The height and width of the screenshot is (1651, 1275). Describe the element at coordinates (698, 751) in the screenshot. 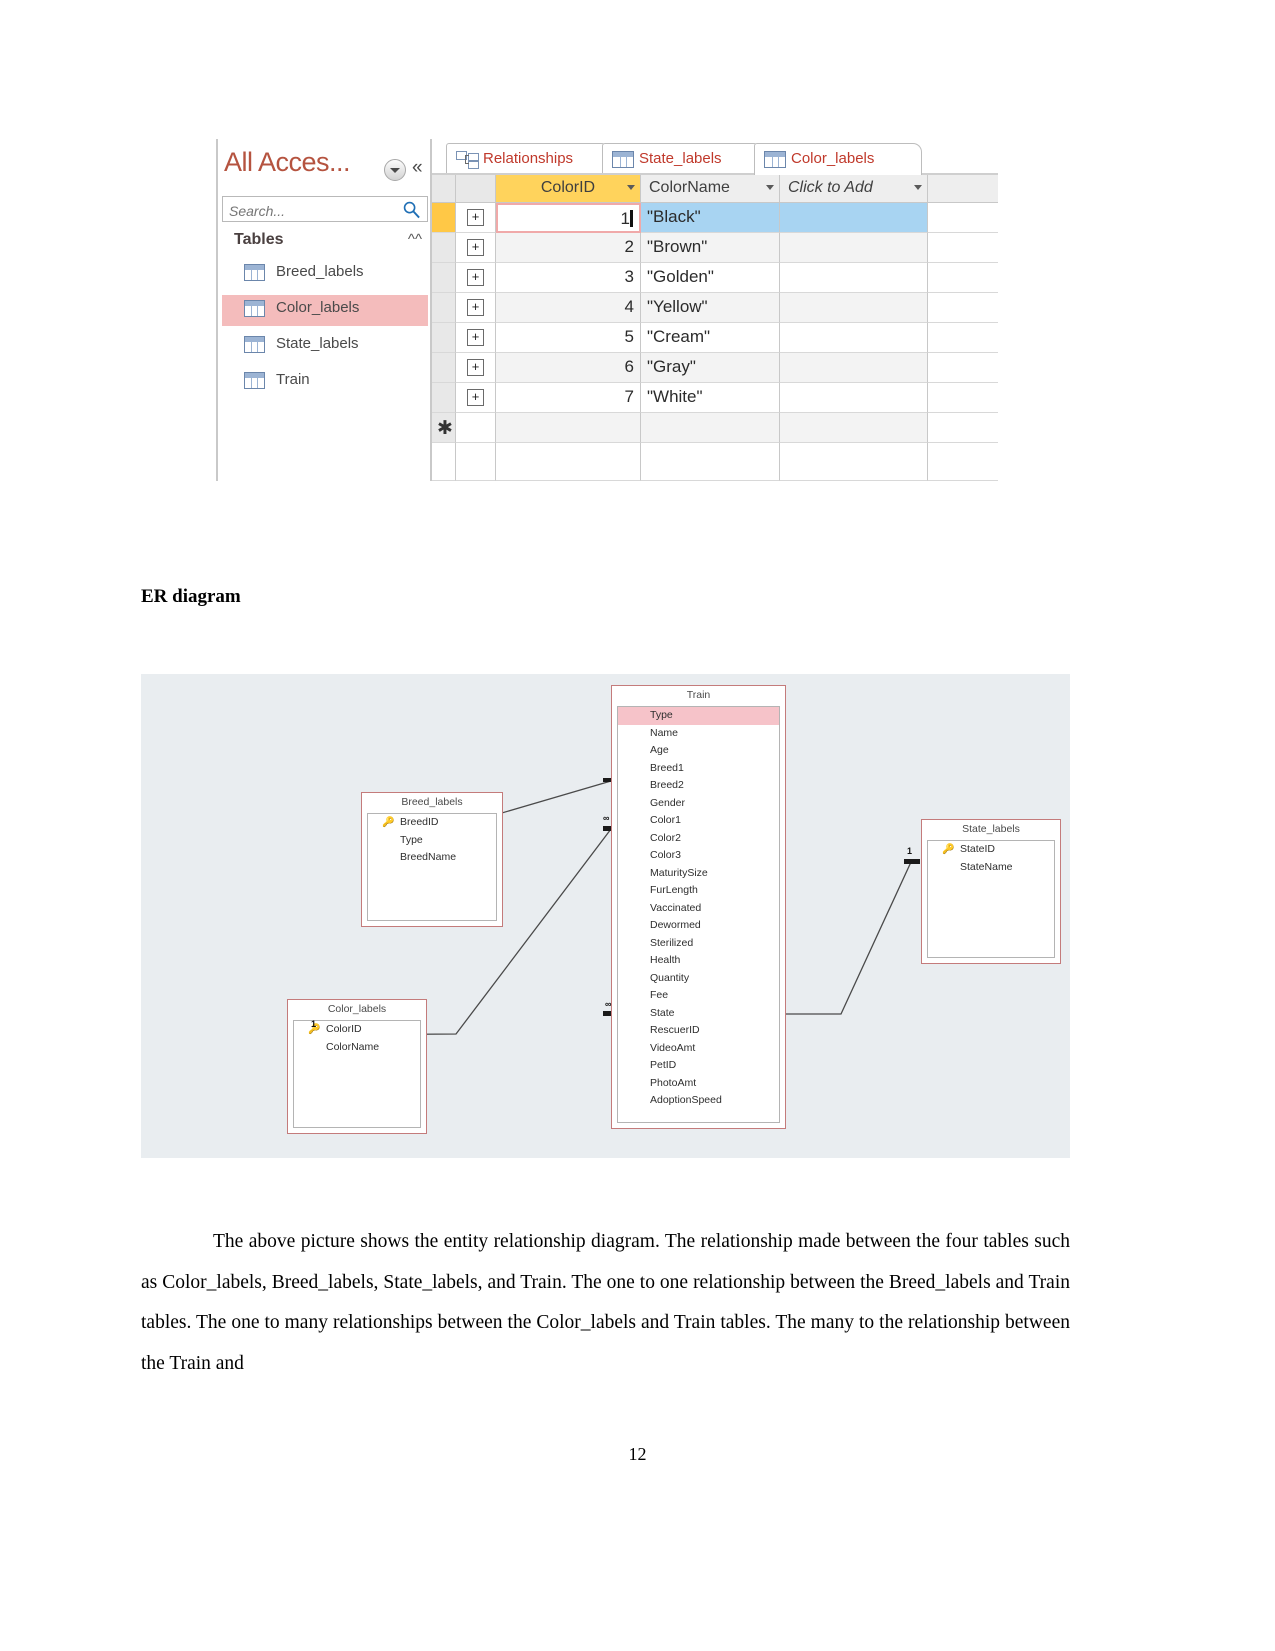

I see `field-age: Age` at that location.